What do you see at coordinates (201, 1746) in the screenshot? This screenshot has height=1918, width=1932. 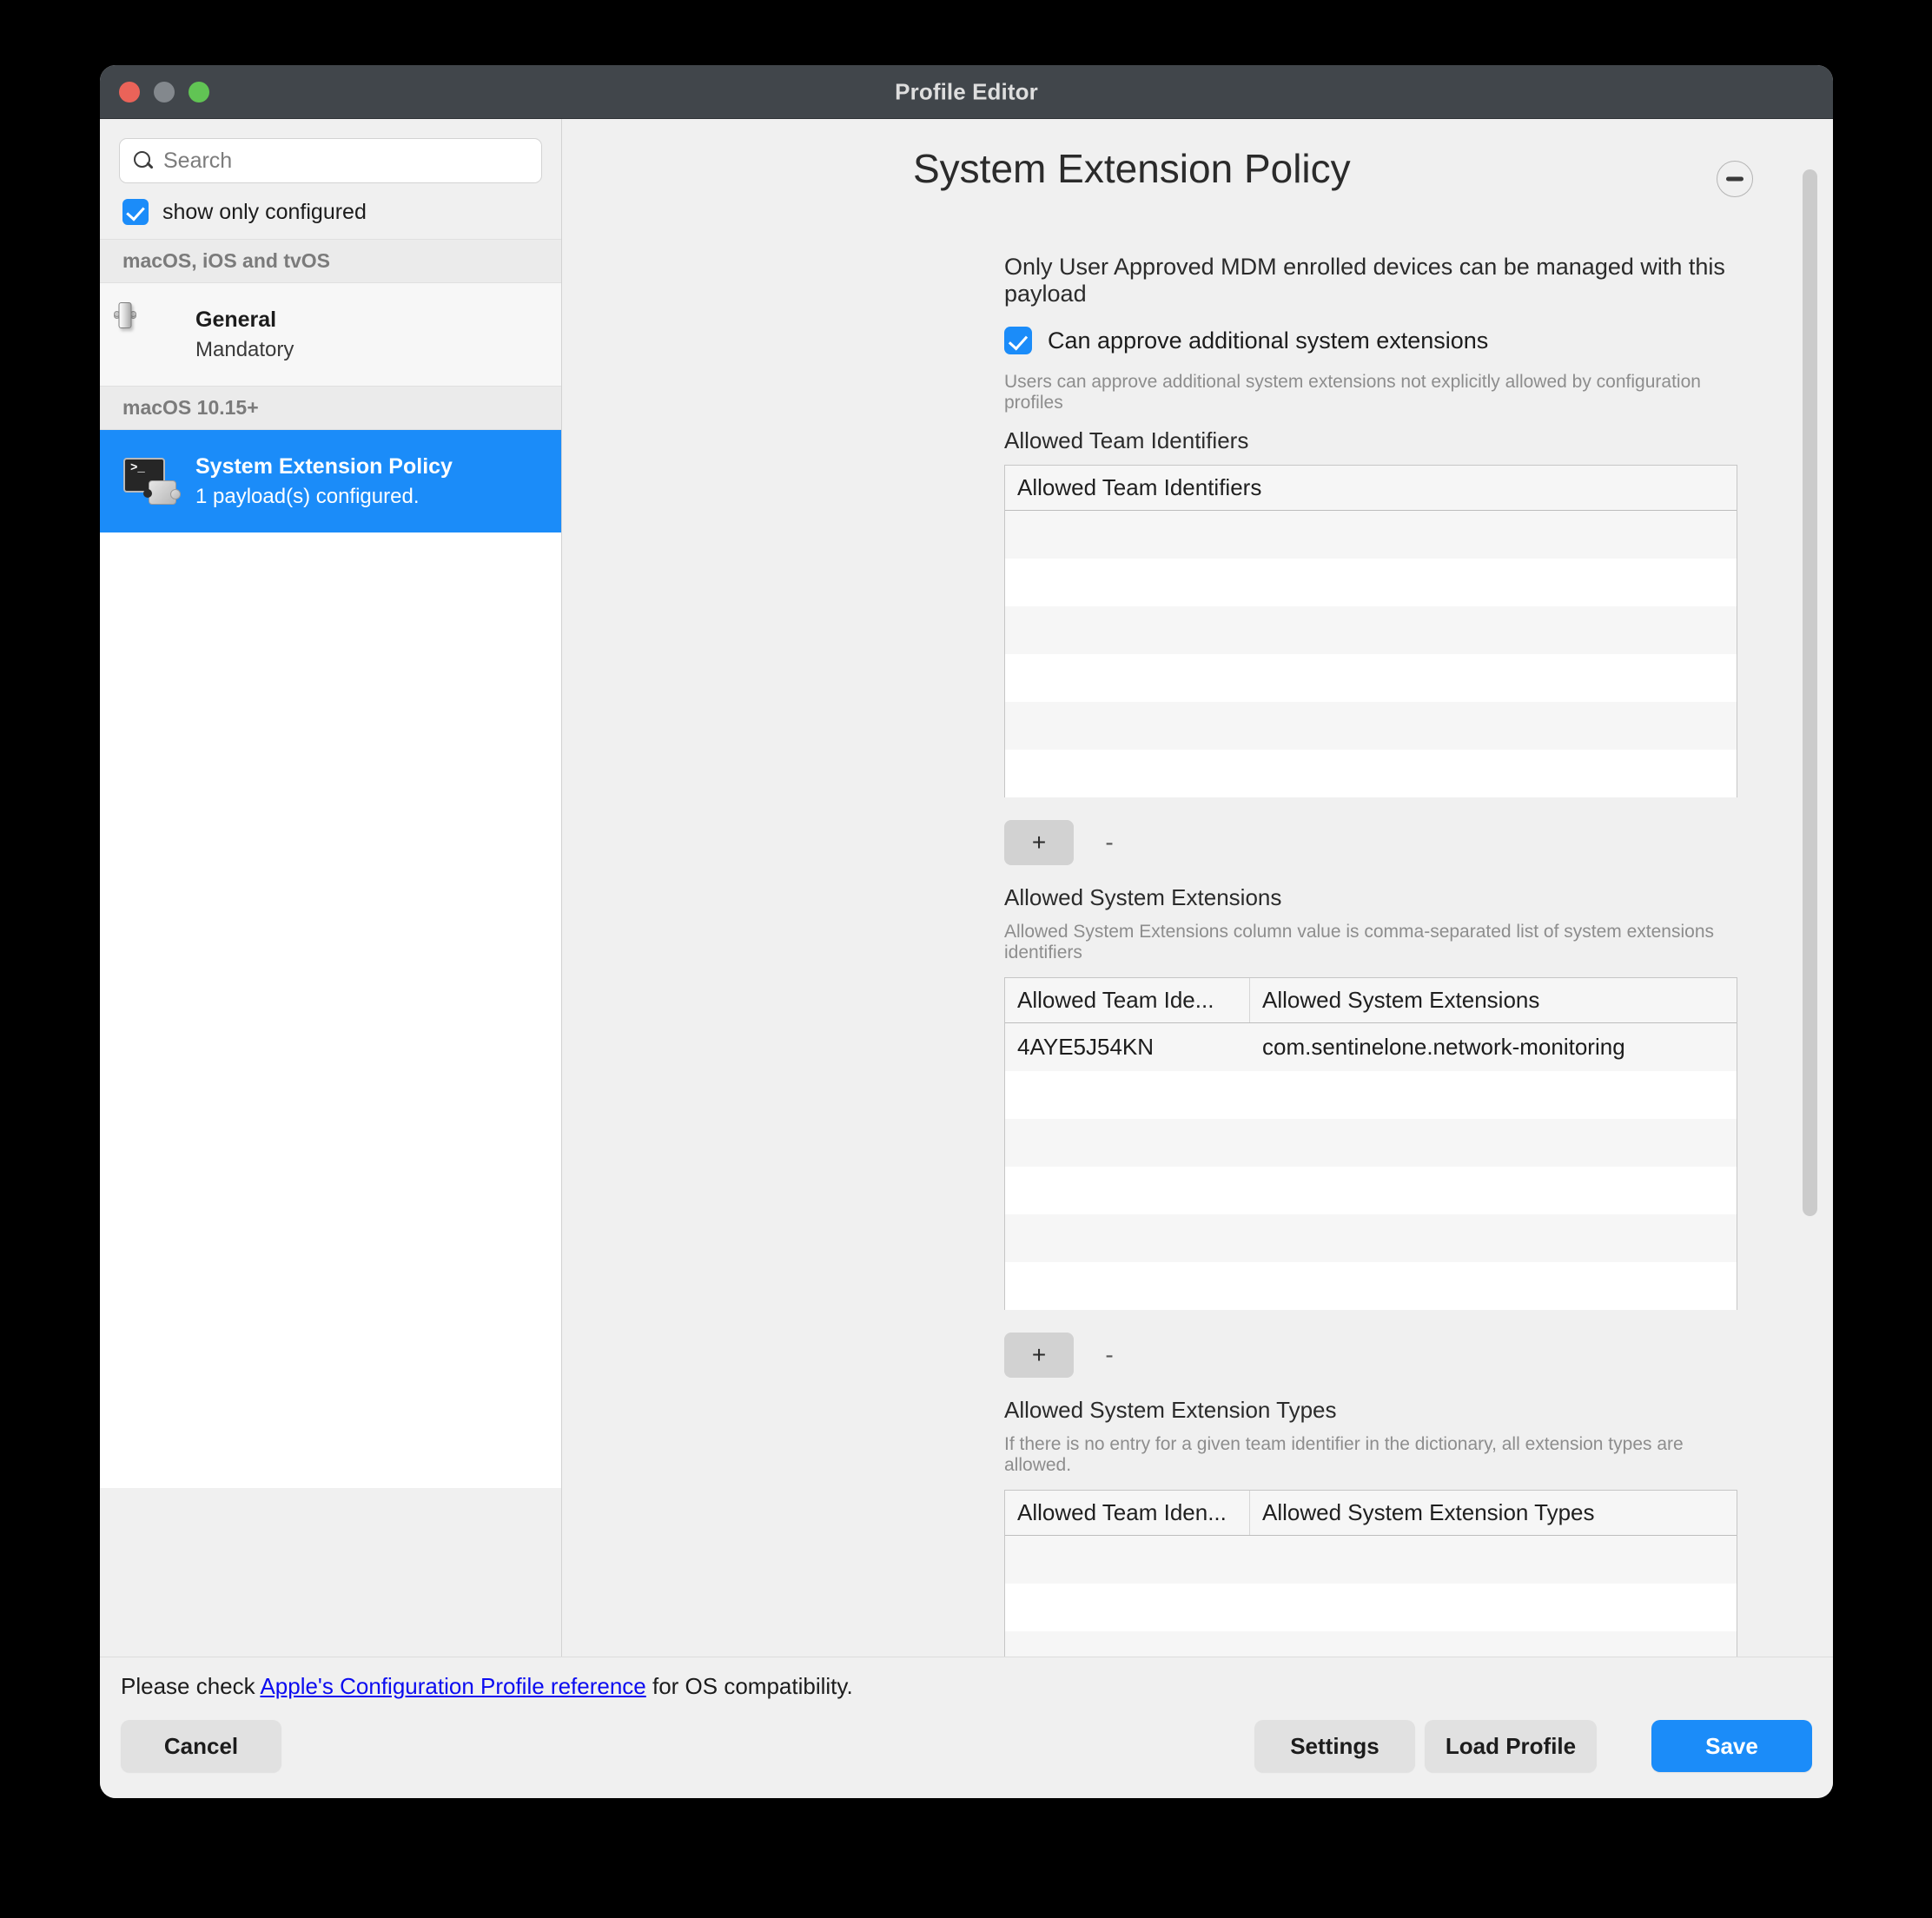 I see `cancel-button: Cancel` at bounding box center [201, 1746].